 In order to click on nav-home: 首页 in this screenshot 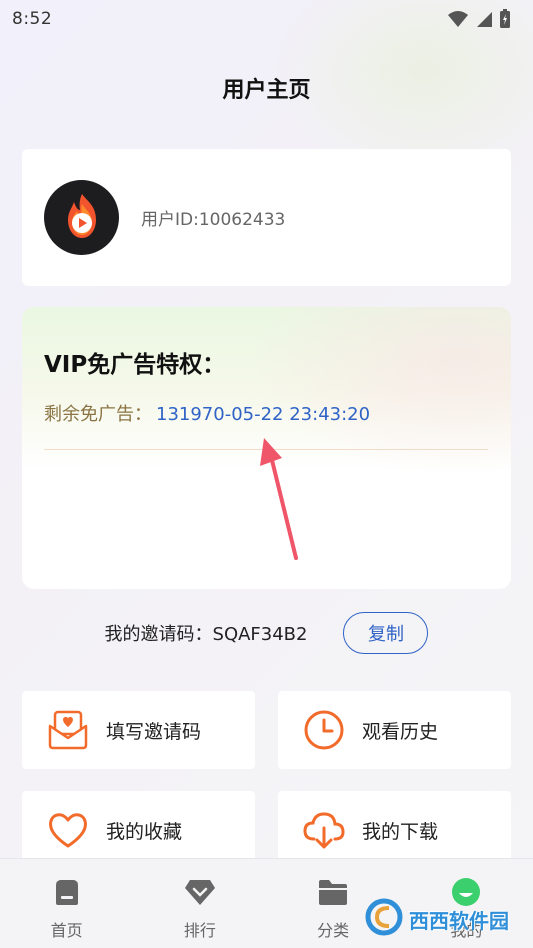, I will do `click(66, 903)`.